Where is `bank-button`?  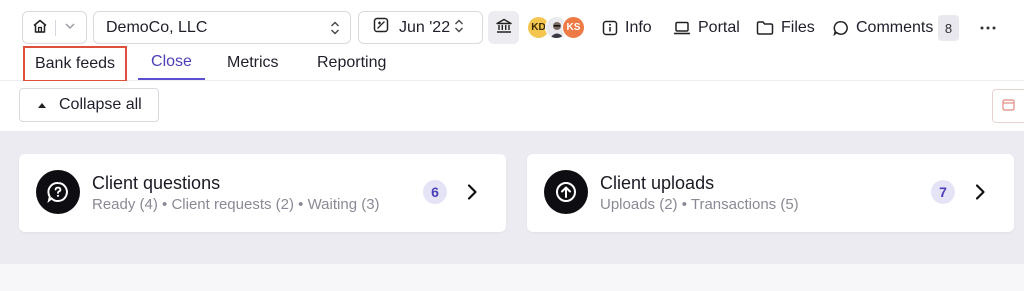 bank-button is located at coordinates (503, 27).